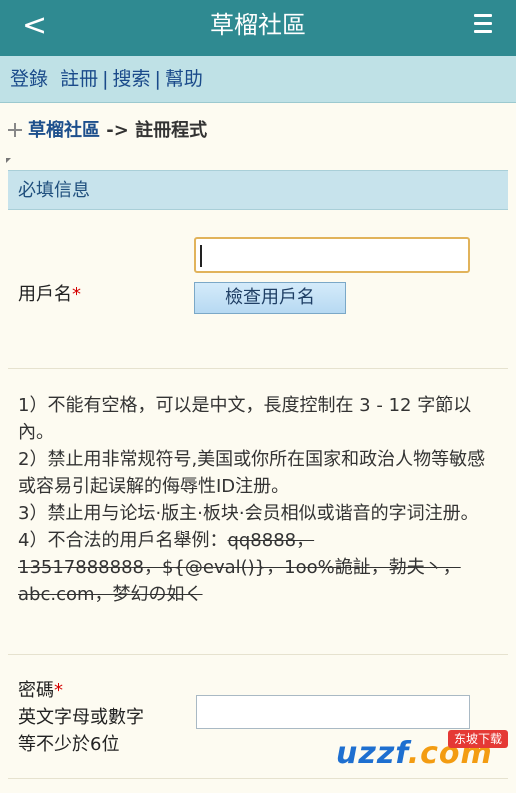 The image size is (516, 793). I want to click on username-label: 用戶名*, so click(49, 293).